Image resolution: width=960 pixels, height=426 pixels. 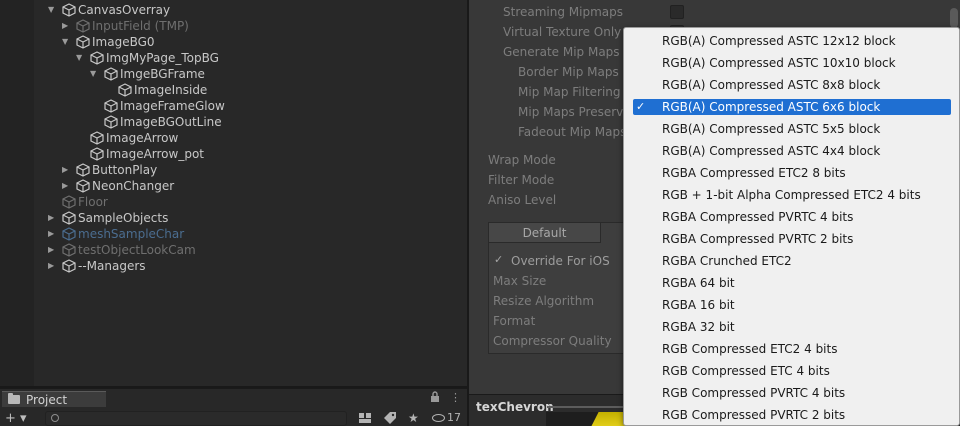 What do you see at coordinates (758, 217) in the screenshot?
I see `dropdown-option-label: RGBA Compressed PVRTC 4 bits` at bounding box center [758, 217].